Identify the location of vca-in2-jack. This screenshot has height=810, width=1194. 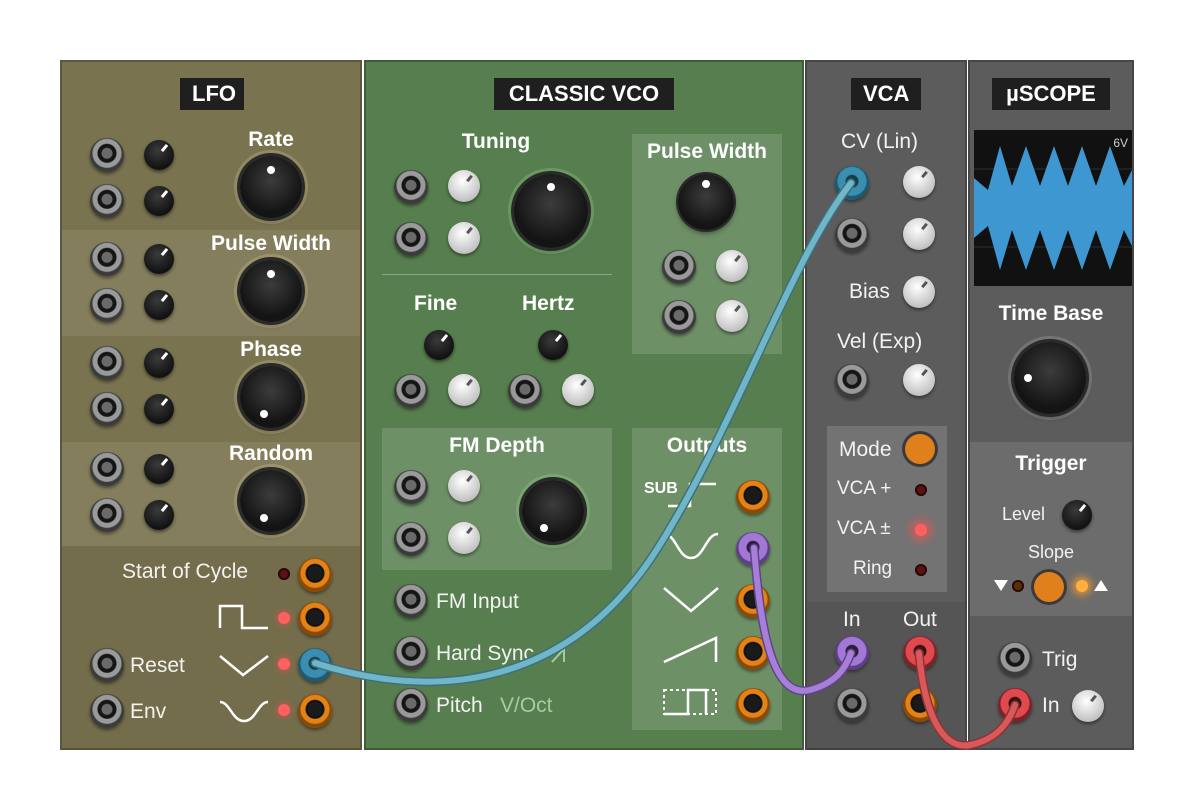
(852, 705).